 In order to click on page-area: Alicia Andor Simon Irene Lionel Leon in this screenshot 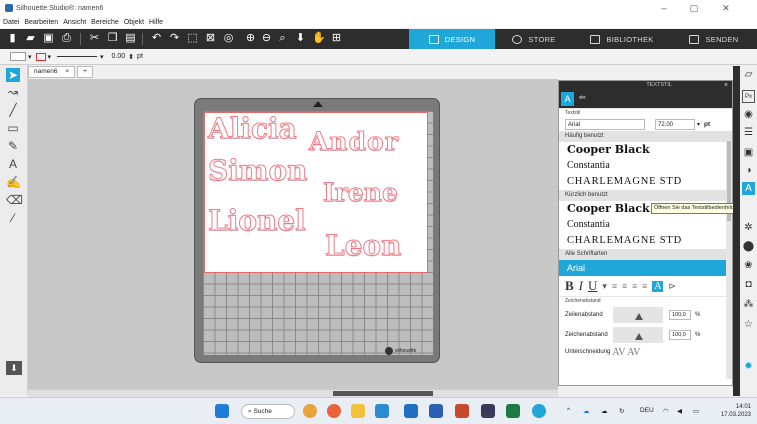, I will do `click(316, 192)`.